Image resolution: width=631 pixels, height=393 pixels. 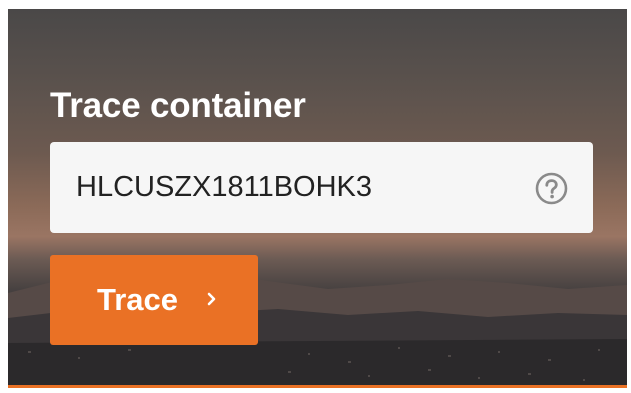 What do you see at coordinates (211, 299) in the screenshot?
I see `chevron-right-icon` at bounding box center [211, 299].